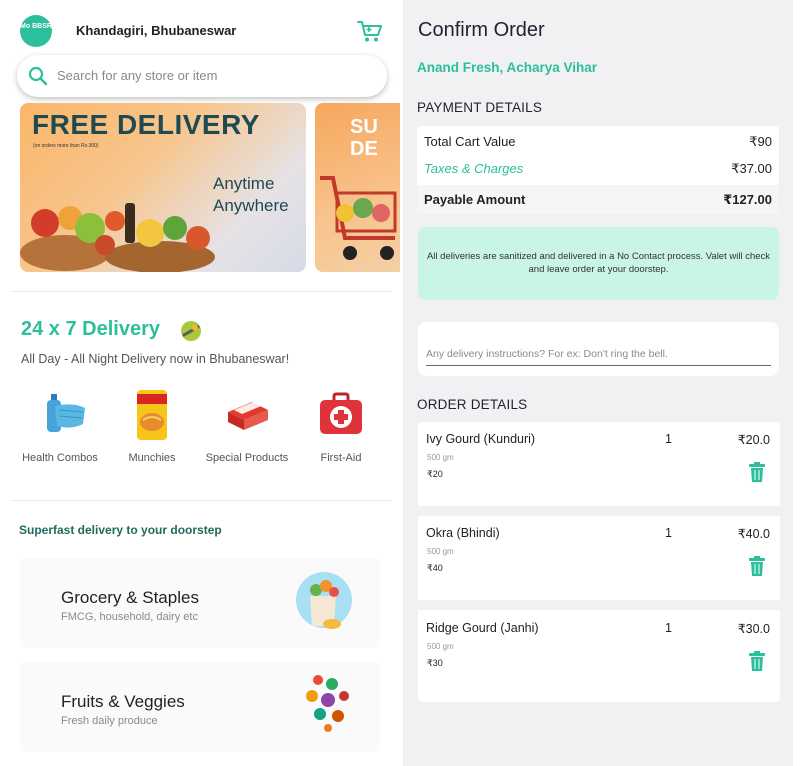 Image resolution: width=800 pixels, height=766 pixels. I want to click on store-subtitle: FMCG, household, dairy etc, so click(129, 617).